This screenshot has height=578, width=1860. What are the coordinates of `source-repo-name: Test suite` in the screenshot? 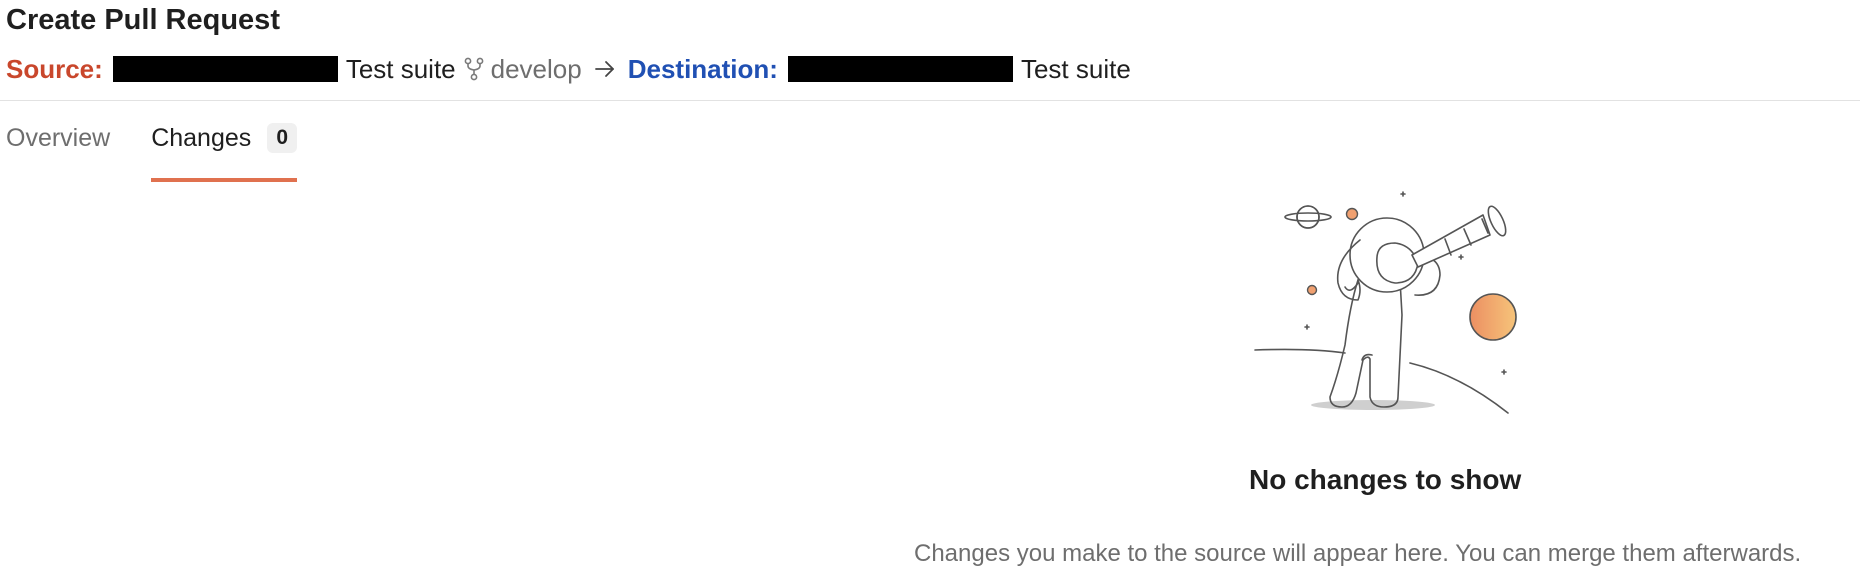 It's located at (401, 69).